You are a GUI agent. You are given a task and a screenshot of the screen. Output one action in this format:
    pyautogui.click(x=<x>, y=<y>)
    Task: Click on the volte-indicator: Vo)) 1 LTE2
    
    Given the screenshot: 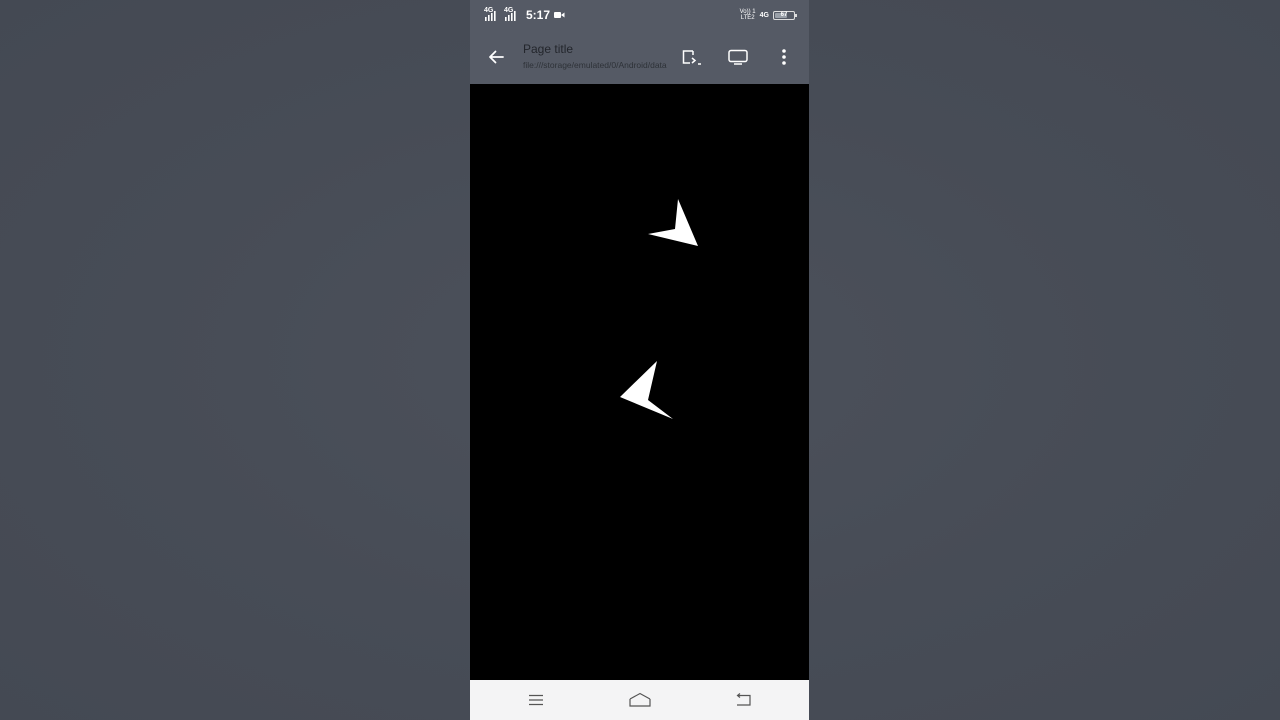 What is the action you would take?
    pyautogui.click(x=747, y=15)
    